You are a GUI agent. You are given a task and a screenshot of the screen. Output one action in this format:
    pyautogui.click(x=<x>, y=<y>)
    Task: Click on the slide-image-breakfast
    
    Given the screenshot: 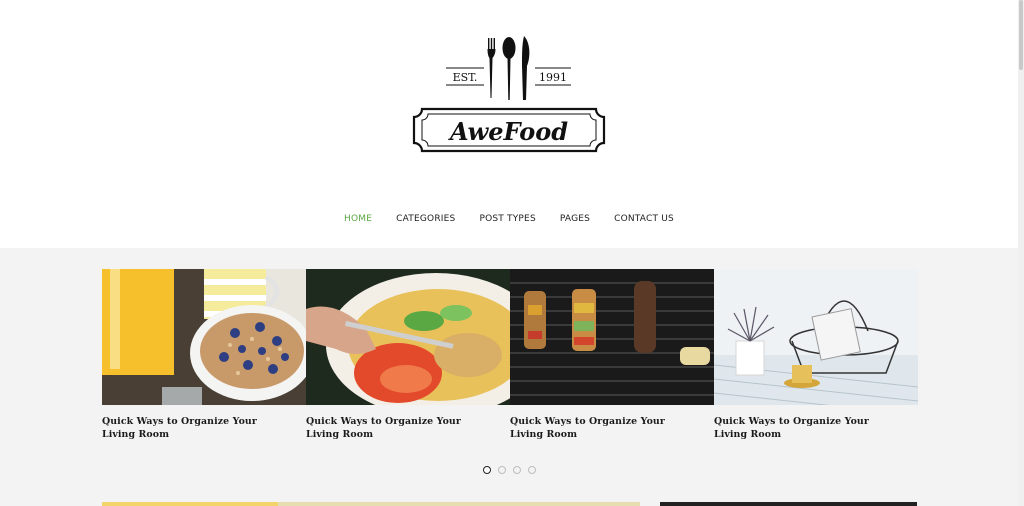 What is the action you would take?
    pyautogui.click(x=204, y=337)
    